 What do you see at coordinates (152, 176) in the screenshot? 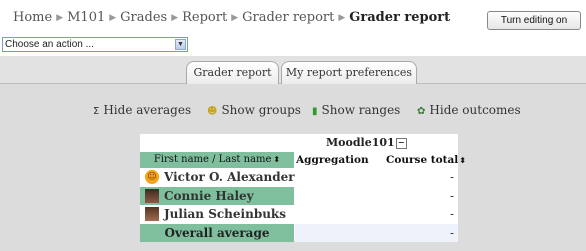
I see `avatar: ☺` at bounding box center [152, 176].